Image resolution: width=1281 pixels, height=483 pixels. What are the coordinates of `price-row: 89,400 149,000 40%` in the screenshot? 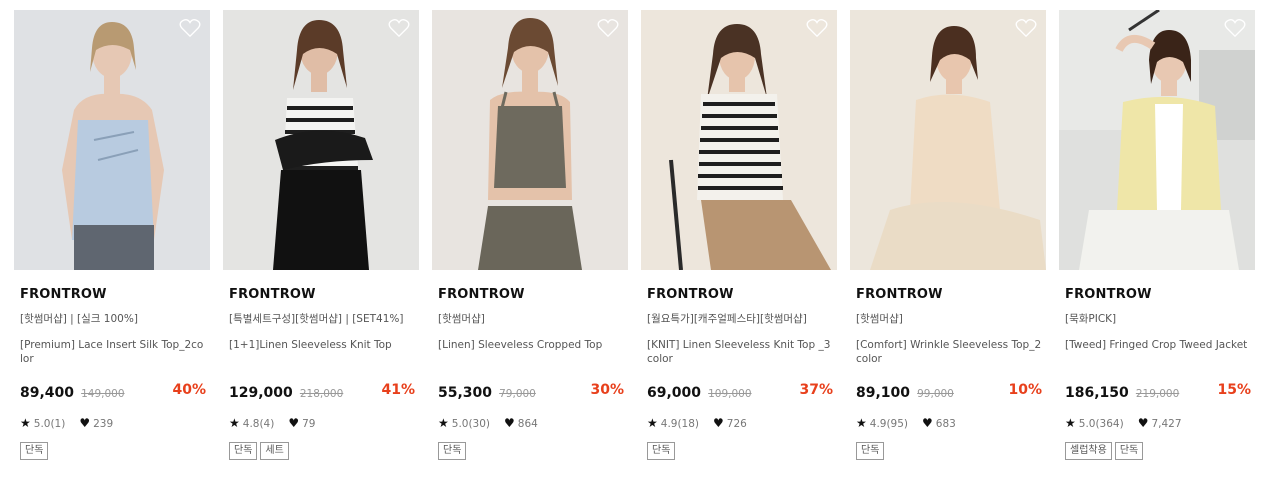 It's located at (113, 392).